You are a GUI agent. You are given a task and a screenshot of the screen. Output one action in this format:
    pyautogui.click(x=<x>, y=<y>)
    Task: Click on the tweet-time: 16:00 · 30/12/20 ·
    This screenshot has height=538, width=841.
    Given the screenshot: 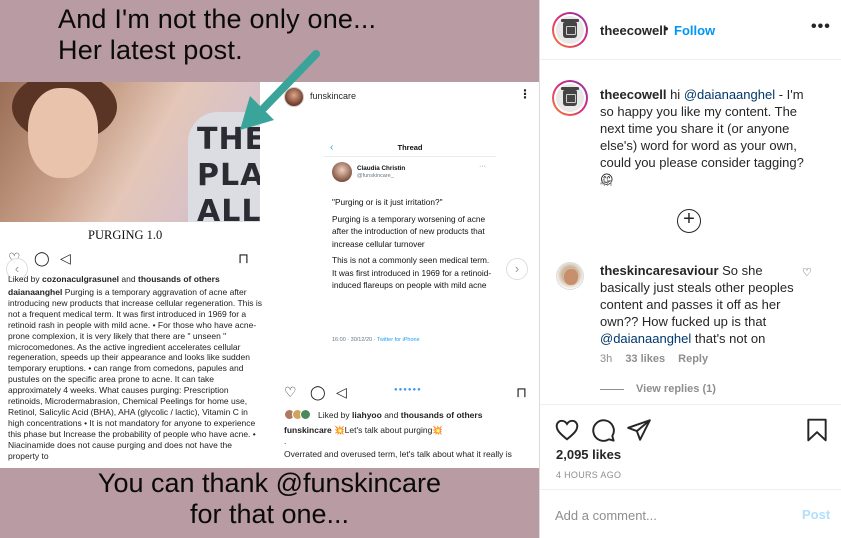 What is the action you would take?
    pyautogui.click(x=354, y=340)
    